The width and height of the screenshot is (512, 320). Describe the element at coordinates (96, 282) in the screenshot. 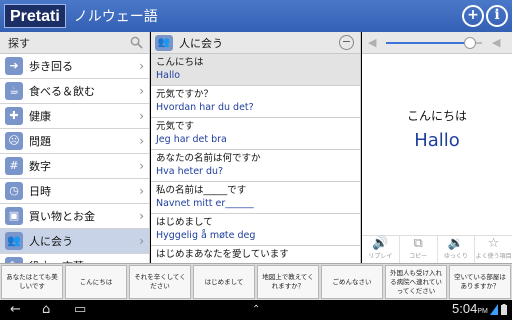

I see `quick-phrase-button: こんにちは` at that location.